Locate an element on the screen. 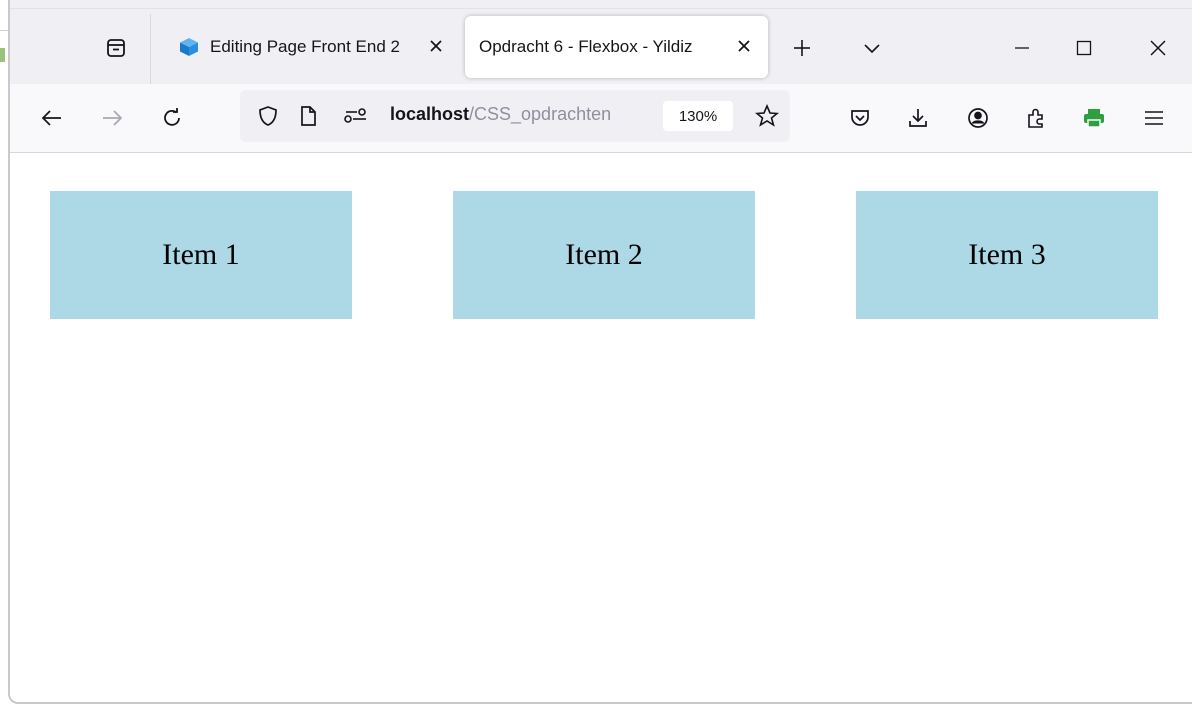  url-text: localhost/CSS_opdrachten is located at coordinates (522, 114).